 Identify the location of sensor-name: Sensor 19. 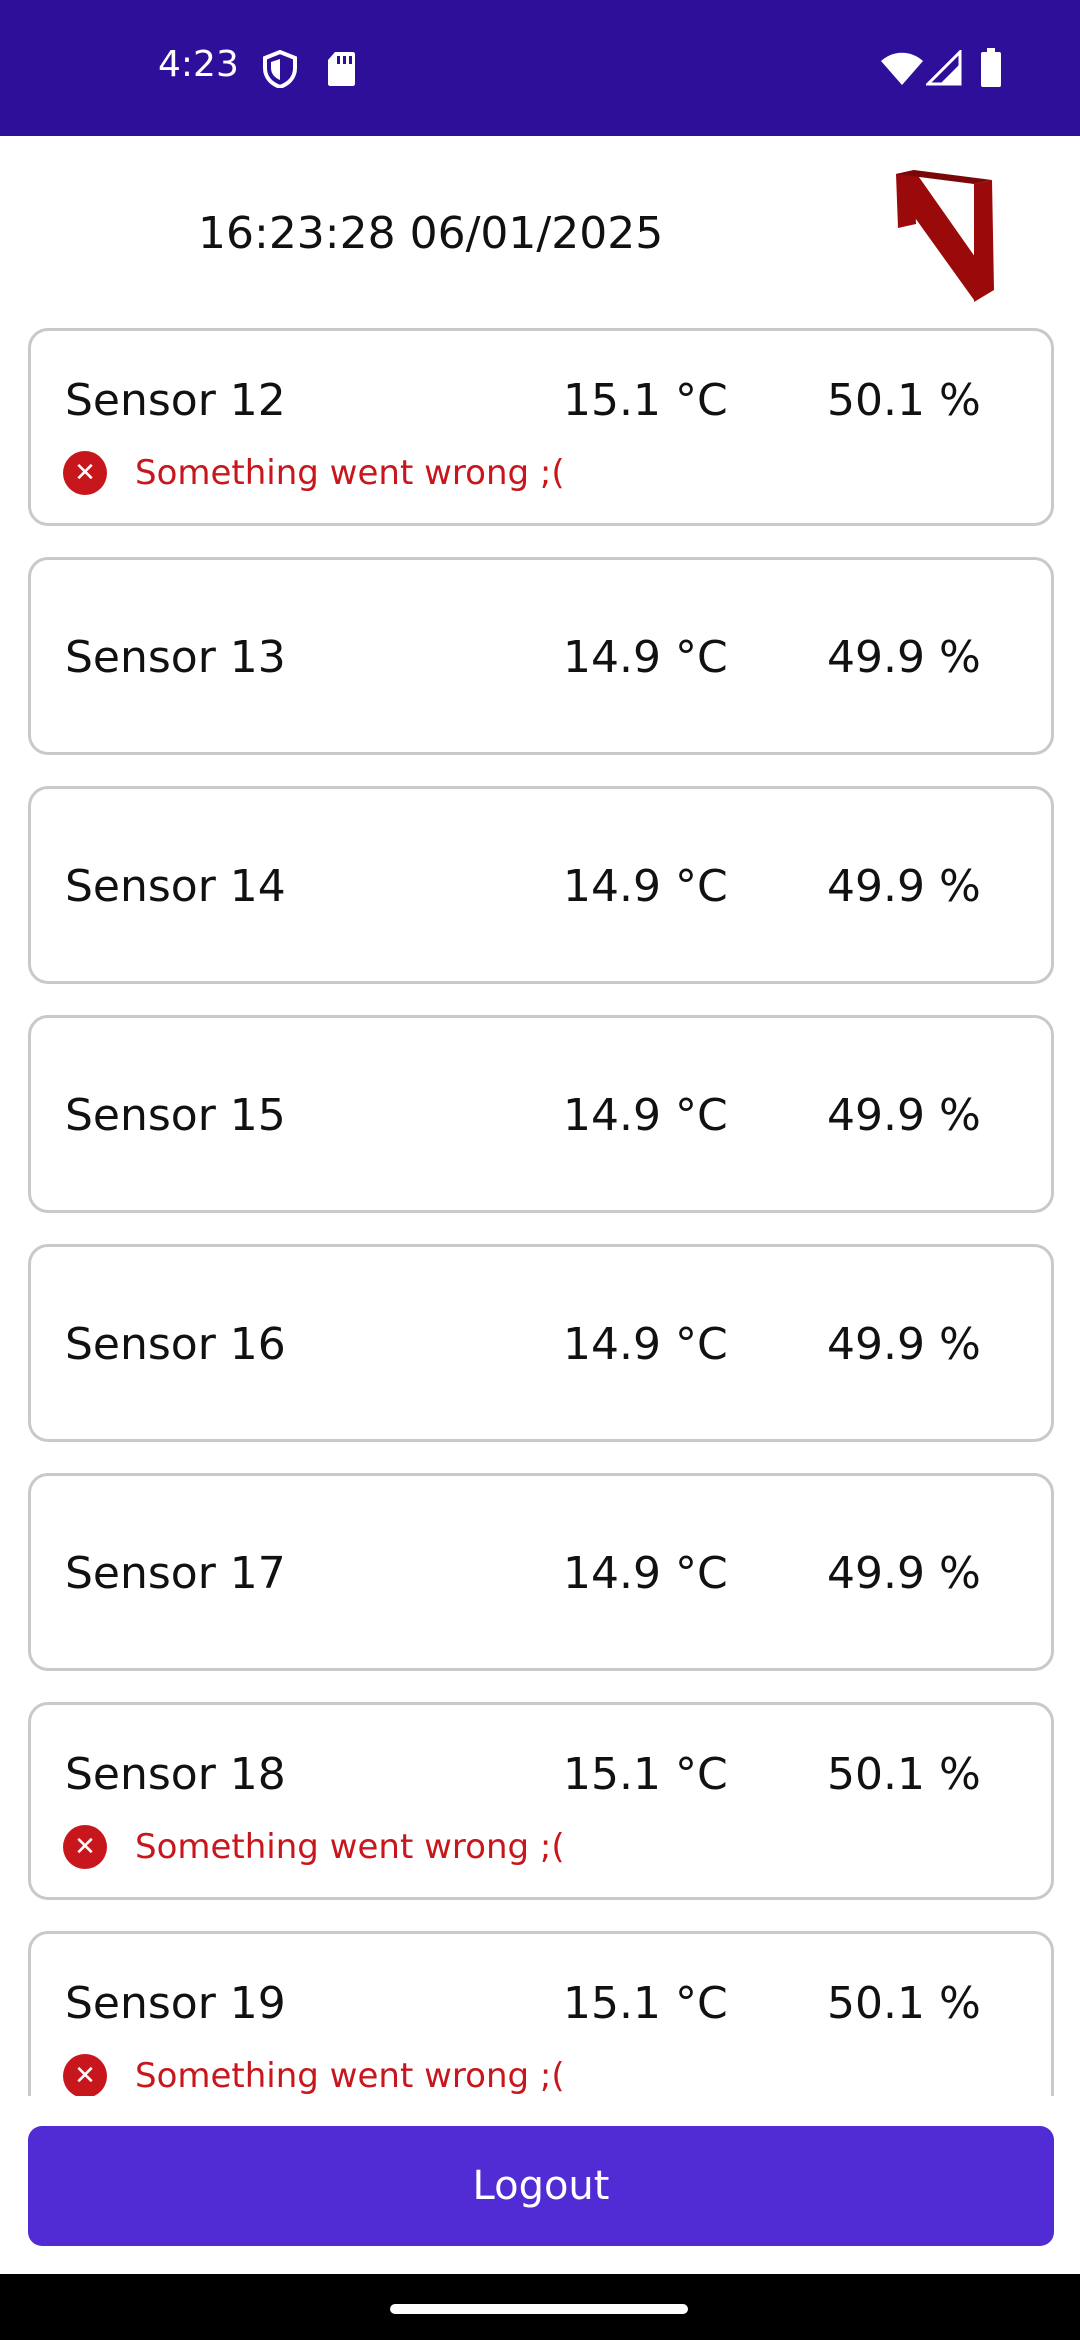
(175, 2003).